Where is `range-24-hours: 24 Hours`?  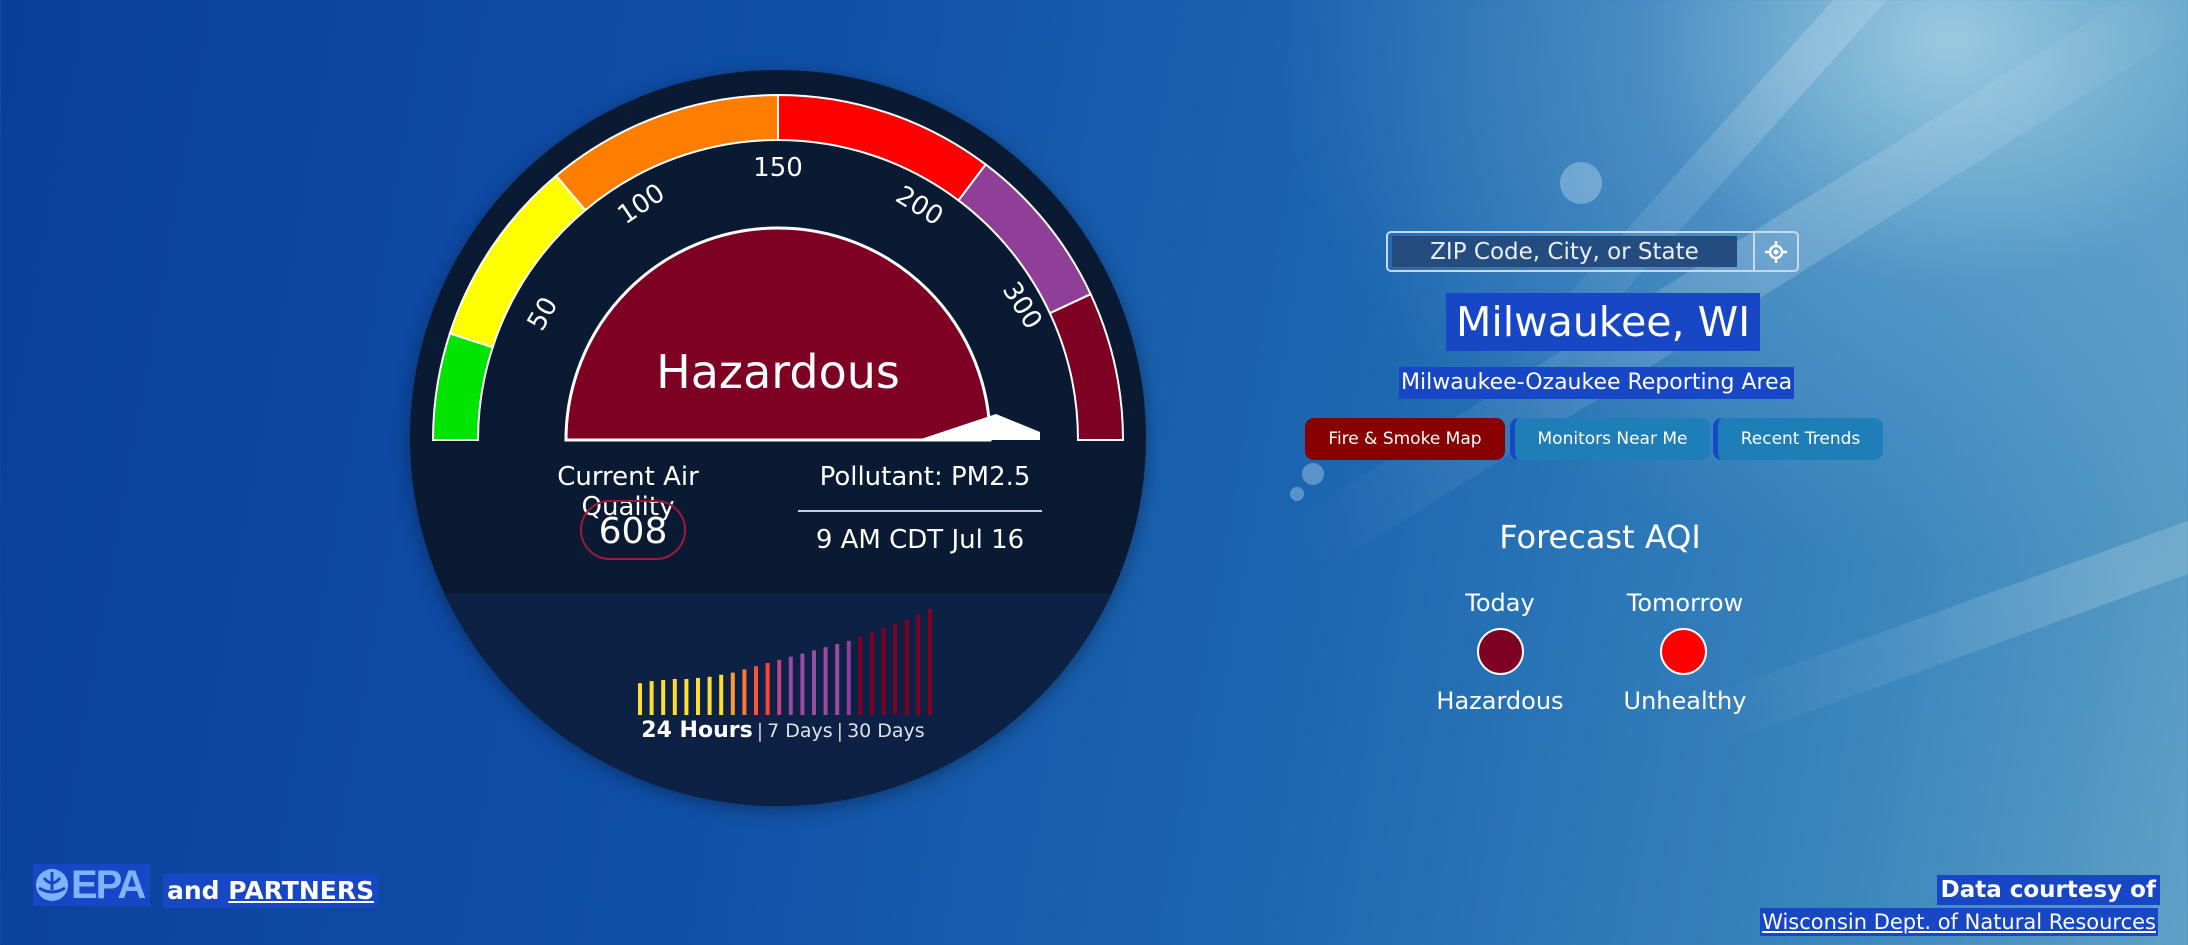 range-24-hours: 24 Hours is located at coordinates (696, 730).